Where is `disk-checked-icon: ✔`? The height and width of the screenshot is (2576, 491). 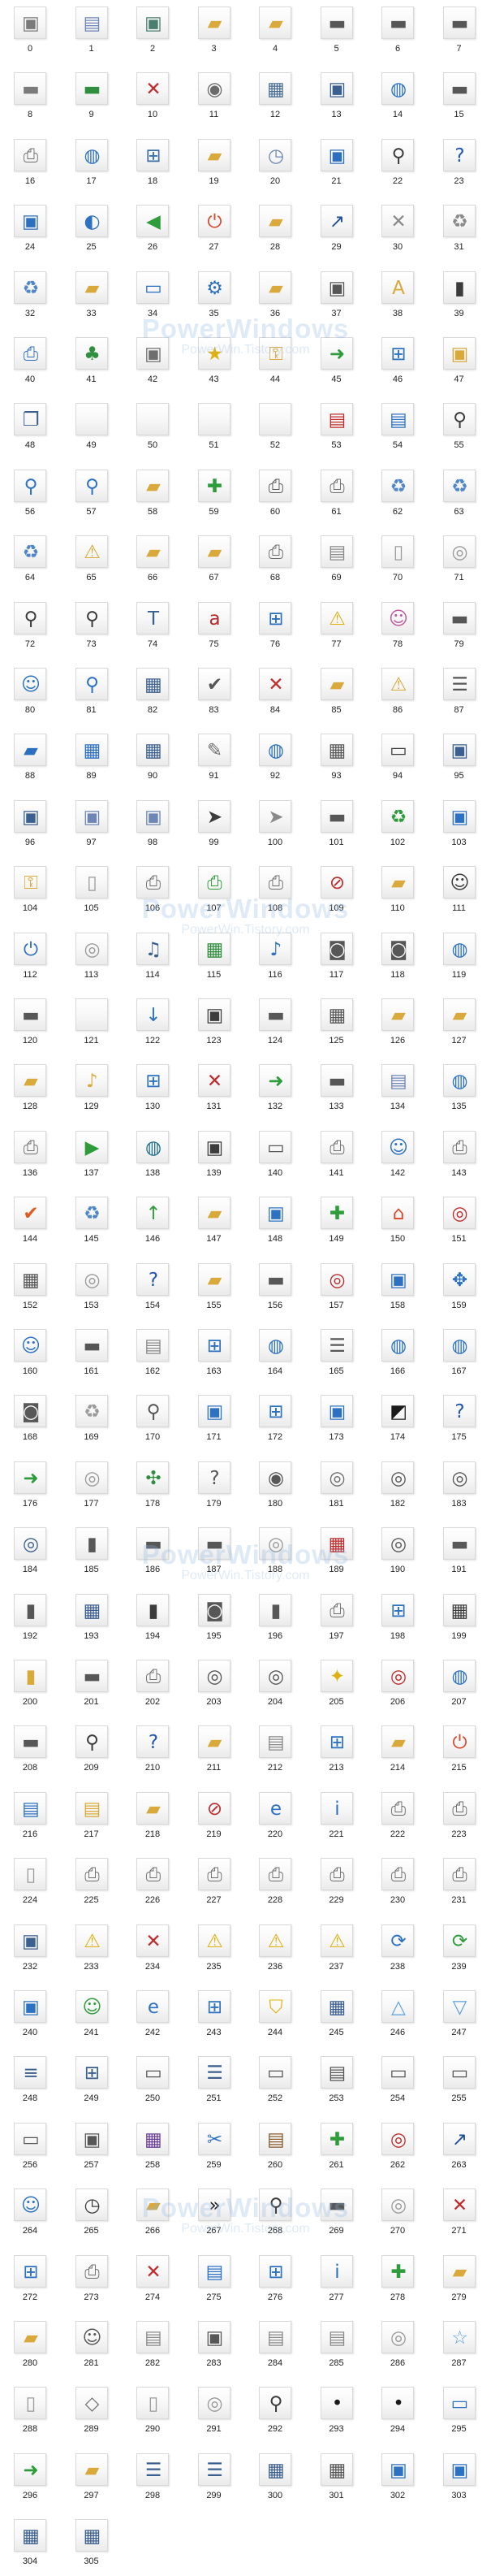 disk-checked-icon: ✔ is located at coordinates (213, 684).